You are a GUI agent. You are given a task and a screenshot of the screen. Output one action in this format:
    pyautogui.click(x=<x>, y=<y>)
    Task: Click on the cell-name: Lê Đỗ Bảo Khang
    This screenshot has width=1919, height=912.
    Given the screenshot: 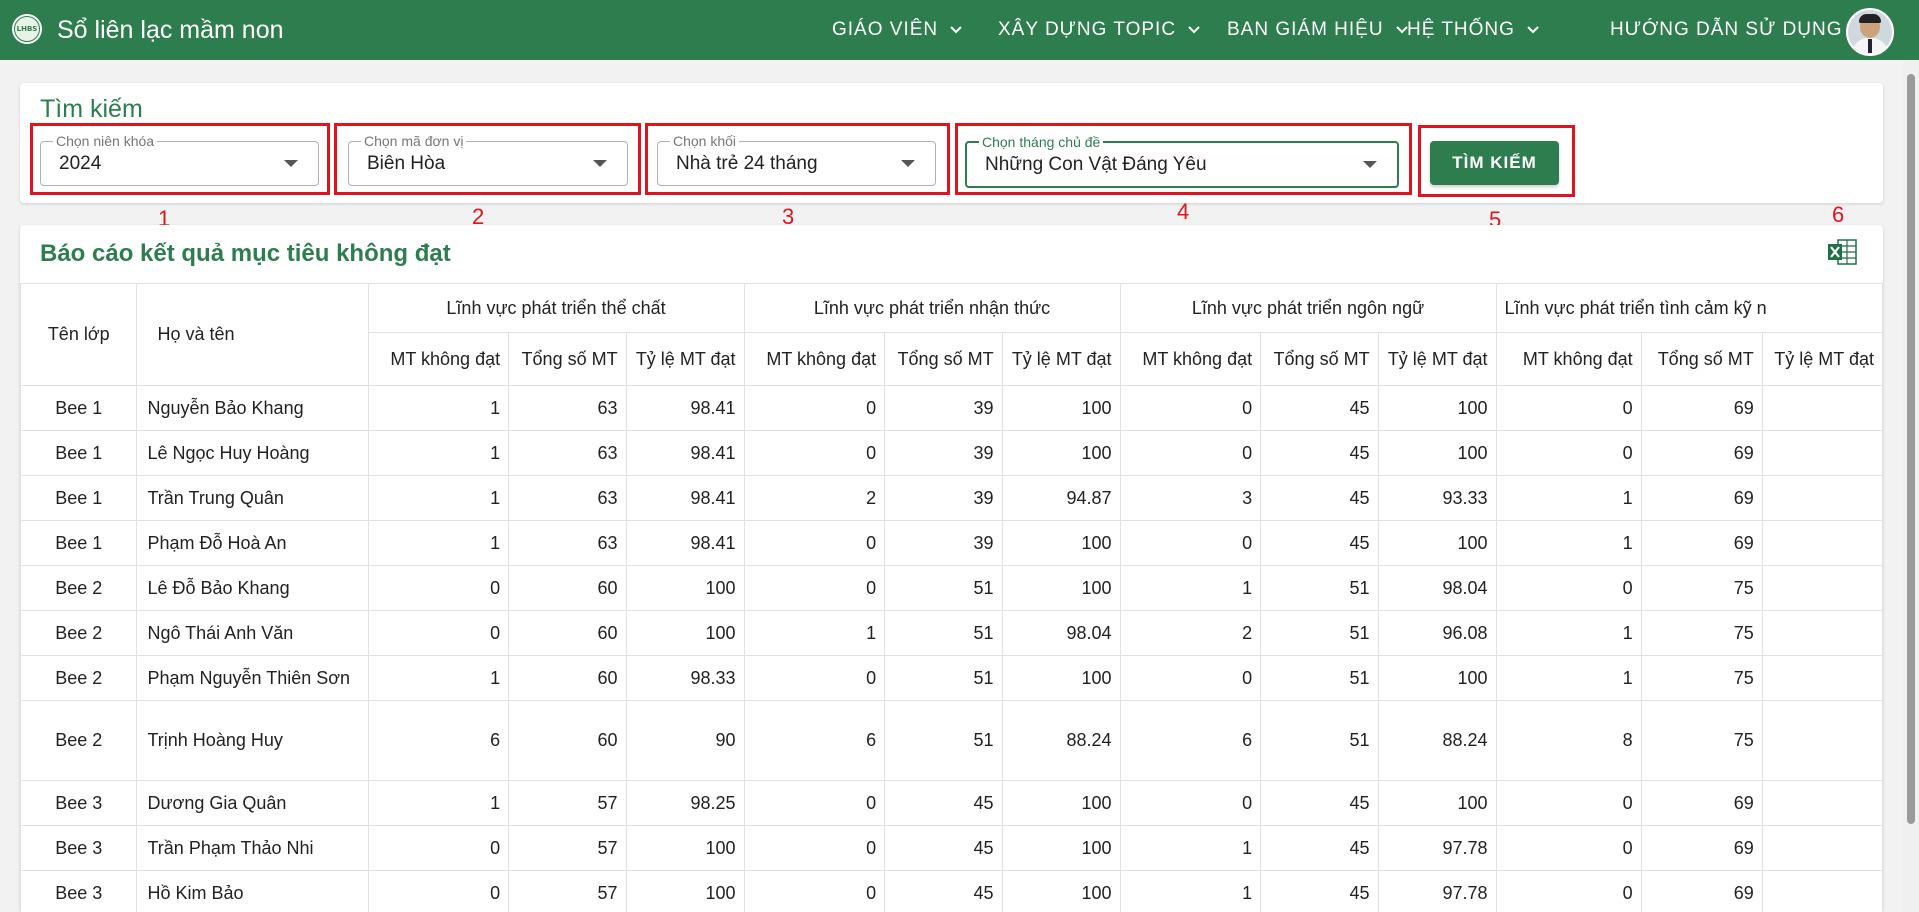 What is the action you would take?
    pyautogui.click(x=252, y=588)
    